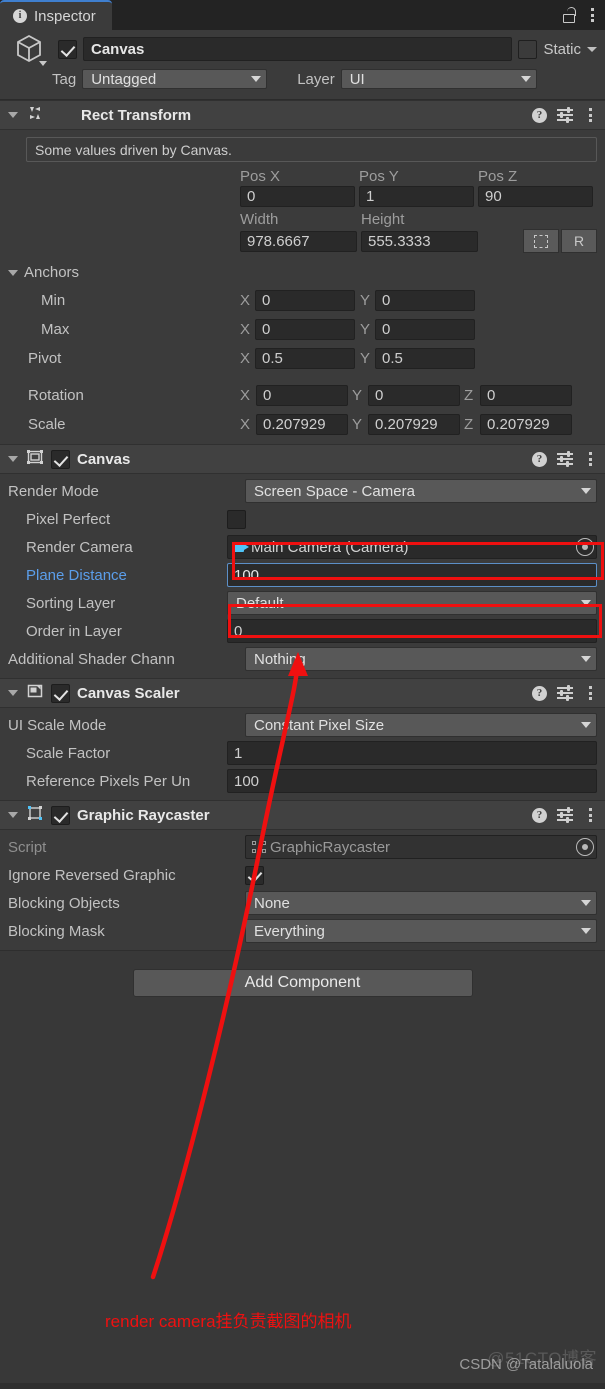  Describe the element at coordinates (412, 781) in the screenshot. I see `reference-pixels-input: 100` at that location.